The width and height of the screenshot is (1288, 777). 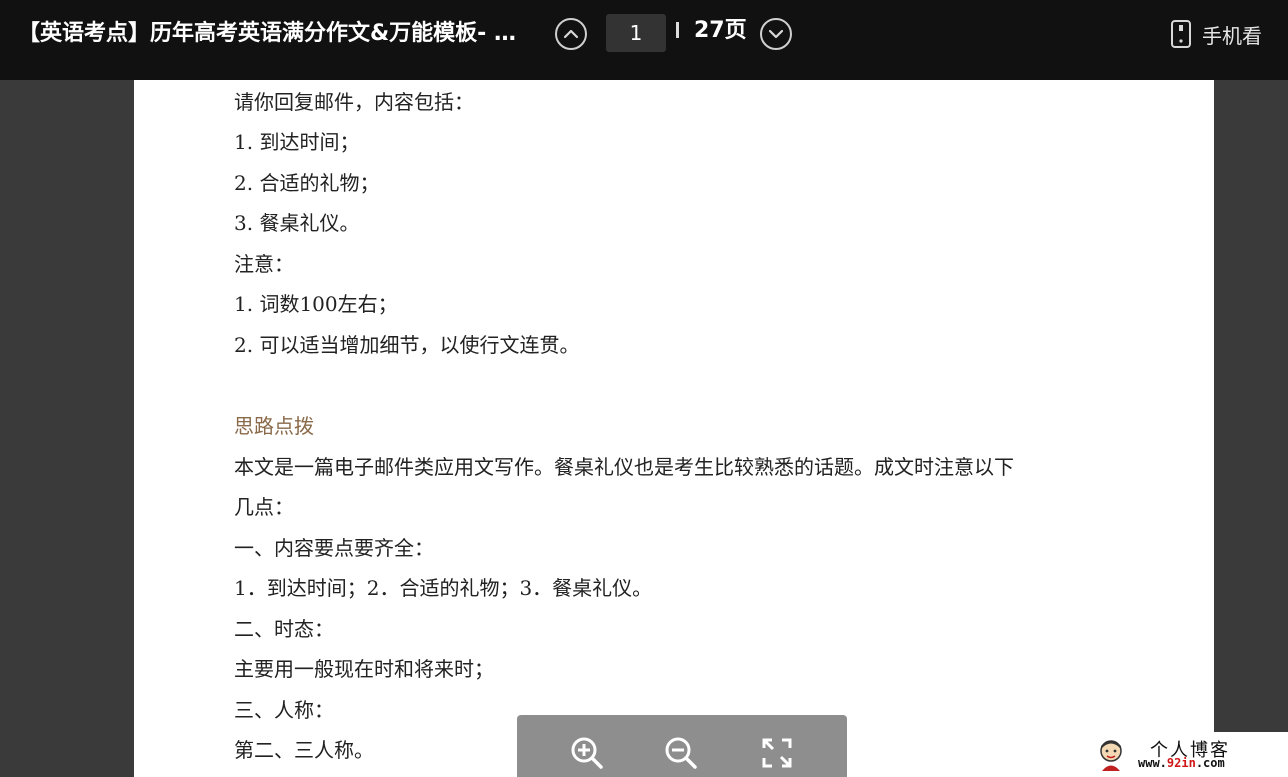 I want to click on mobile-view-button: 手机看, so click(x=1216, y=34).